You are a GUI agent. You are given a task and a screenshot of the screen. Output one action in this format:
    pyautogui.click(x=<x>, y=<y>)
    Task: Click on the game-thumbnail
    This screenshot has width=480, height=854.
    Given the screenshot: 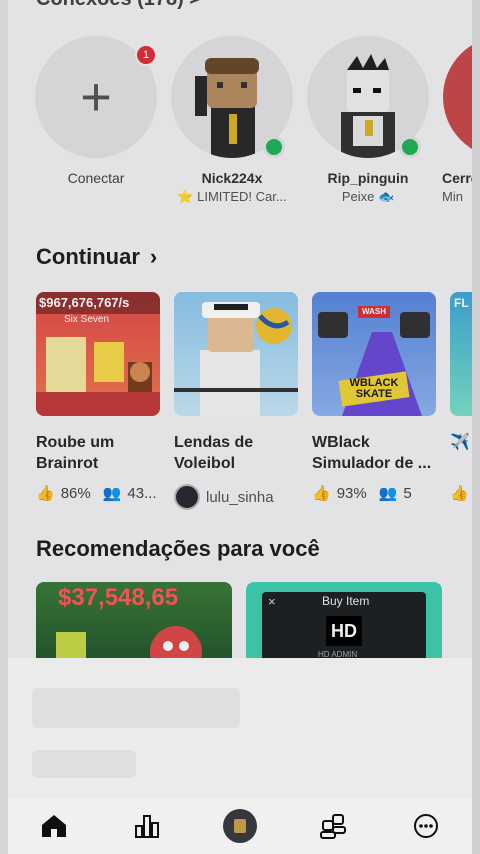 What is the action you would take?
    pyautogui.click(x=236, y=354)
    